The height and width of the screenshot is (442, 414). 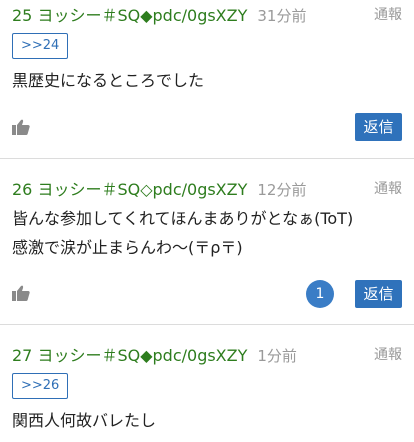 What do you see at coordinates (282, 16) in the screenshot?
I see `post-time: 31分前` at bounding box center [282, 16].